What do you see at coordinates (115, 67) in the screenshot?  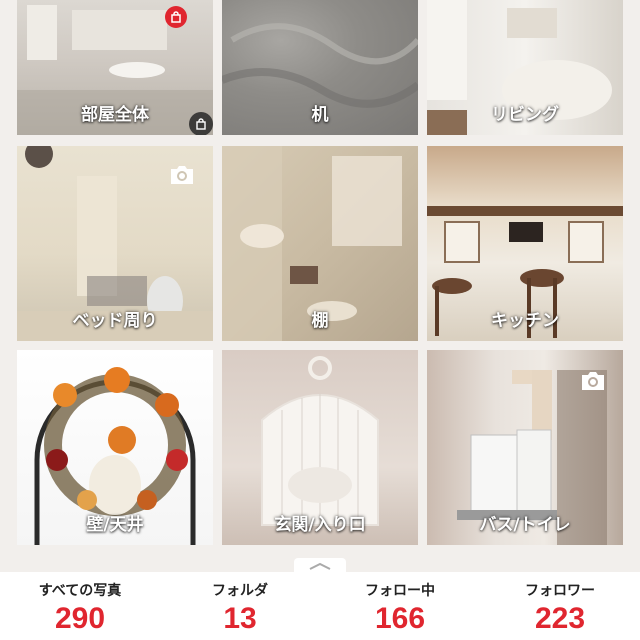 I see `folder-tile-room-overall: 部屋全体` at bounding box center [115, 67].